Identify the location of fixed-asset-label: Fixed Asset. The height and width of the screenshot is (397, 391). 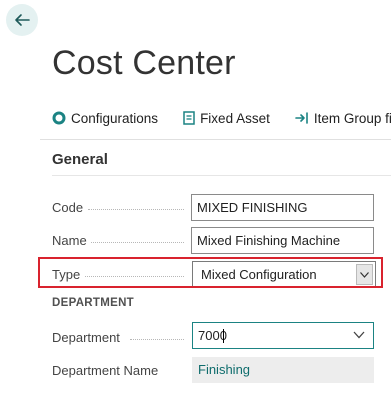
(235, 118).